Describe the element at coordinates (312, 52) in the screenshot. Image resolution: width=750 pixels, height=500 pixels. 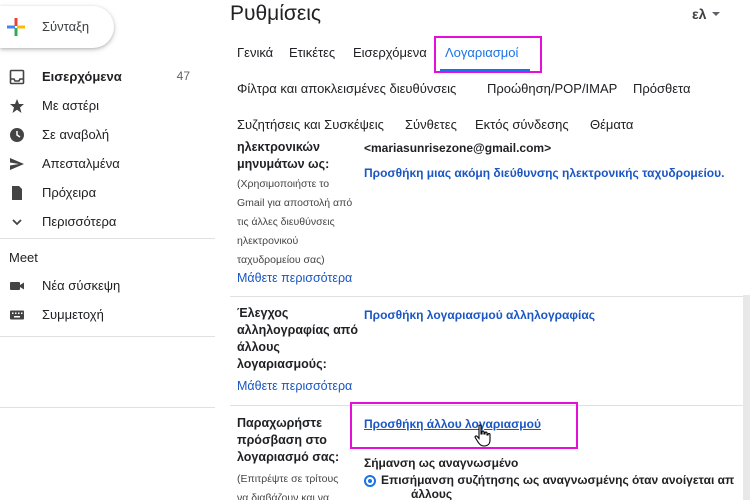
I see `tab-labels: Ετικέτες` at that location.